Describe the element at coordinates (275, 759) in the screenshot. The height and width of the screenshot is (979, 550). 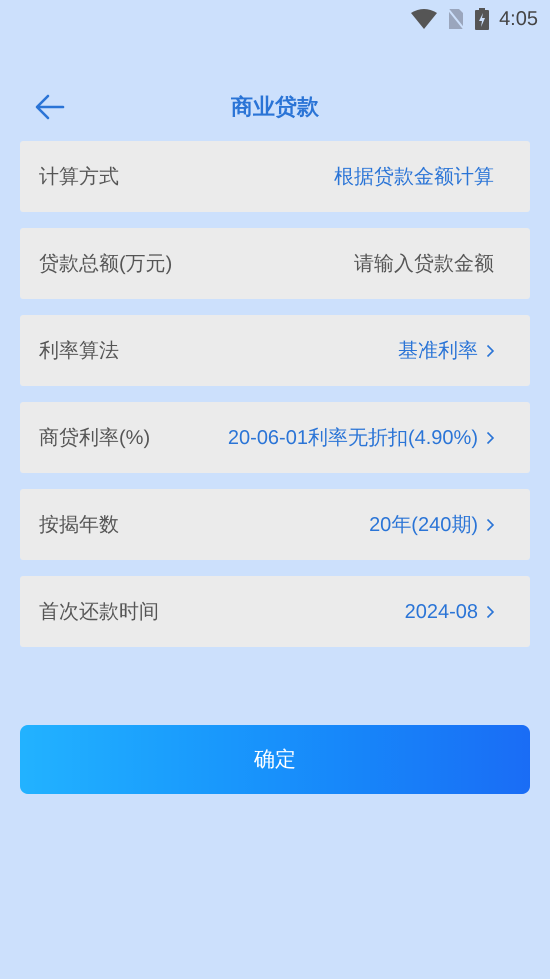
I see `confirm-button: 确定` at that location.